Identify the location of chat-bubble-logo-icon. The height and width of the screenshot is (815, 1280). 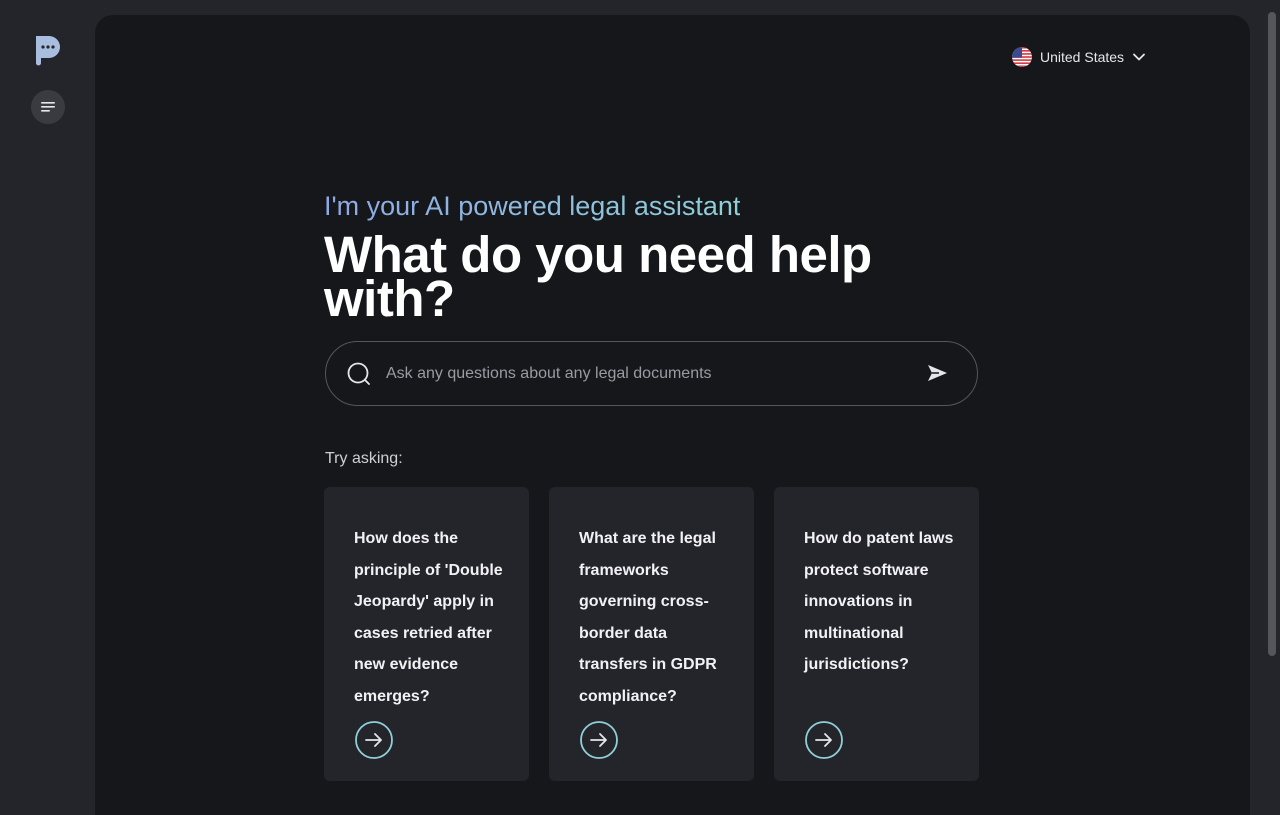
(47, 50).